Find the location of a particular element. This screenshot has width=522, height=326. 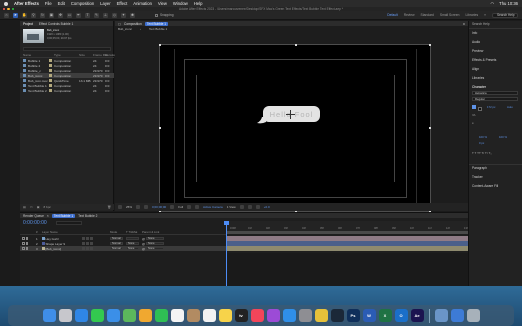

menu-item-help: Help is located at coordinates (198, 3).